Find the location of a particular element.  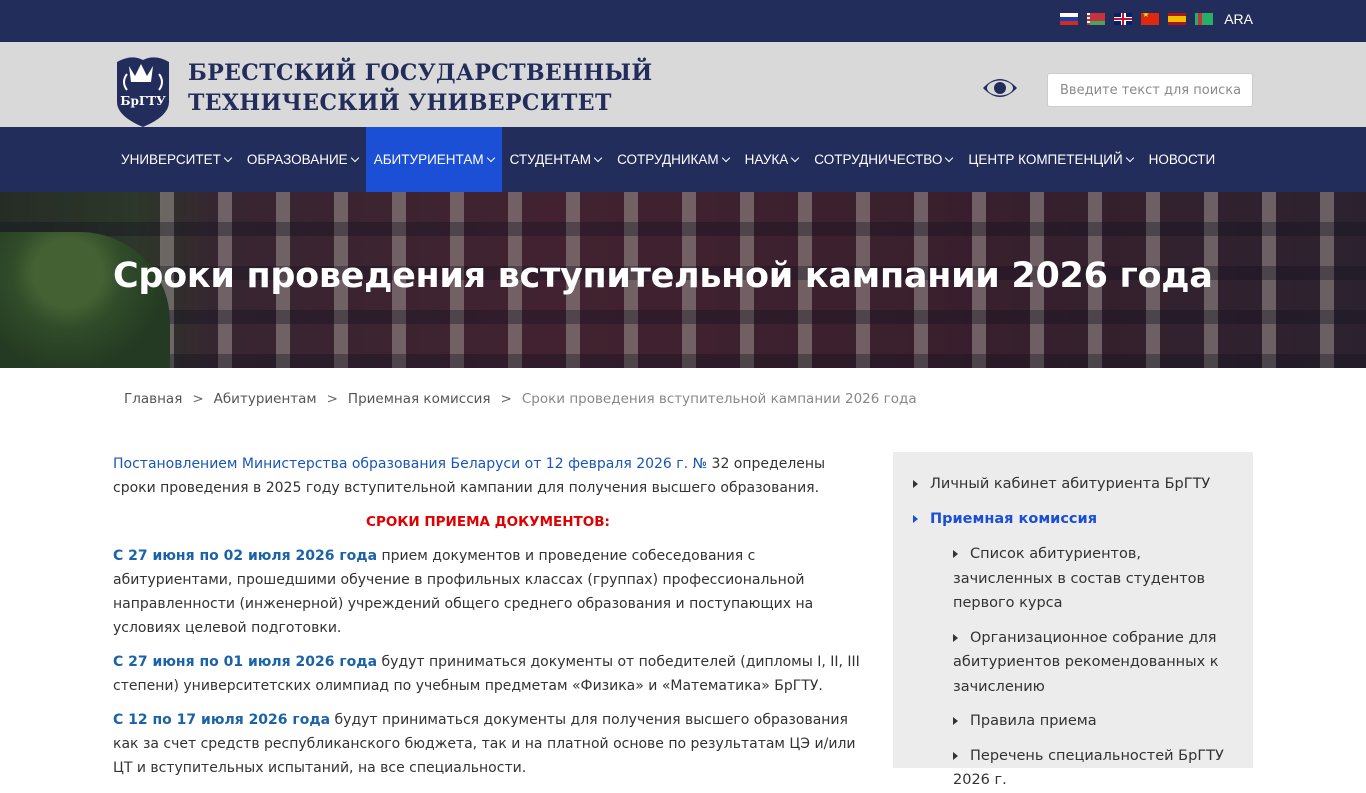

uk-flag-icon is located at coordinates (1123, 19).